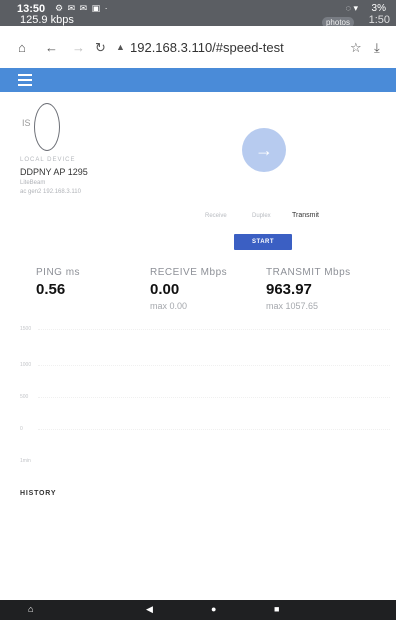 Image resolution: width=396 pixels, height=620 pixels. Describe the element at coordinates (189, 272) in the screenshot. I see `receive-label: RECEIVE Mbps` at that location.